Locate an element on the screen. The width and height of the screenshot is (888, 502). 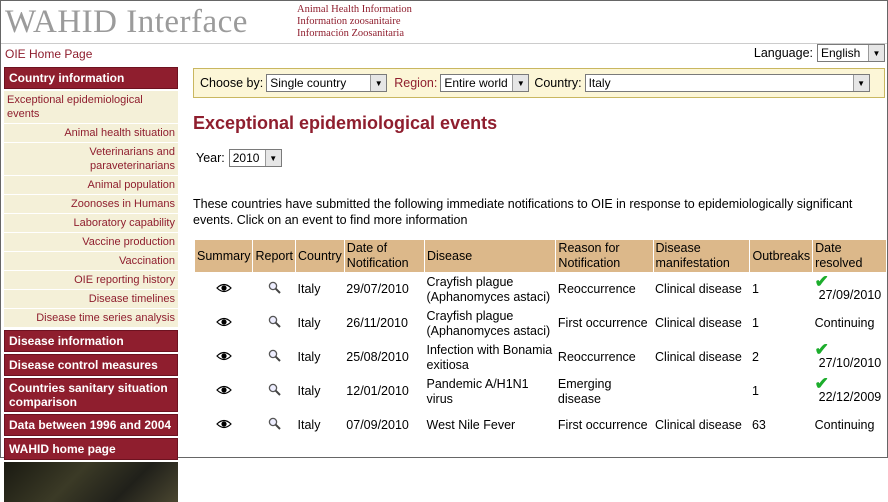
choose-by-label: Choose by: is located at coordinates (232, 83).